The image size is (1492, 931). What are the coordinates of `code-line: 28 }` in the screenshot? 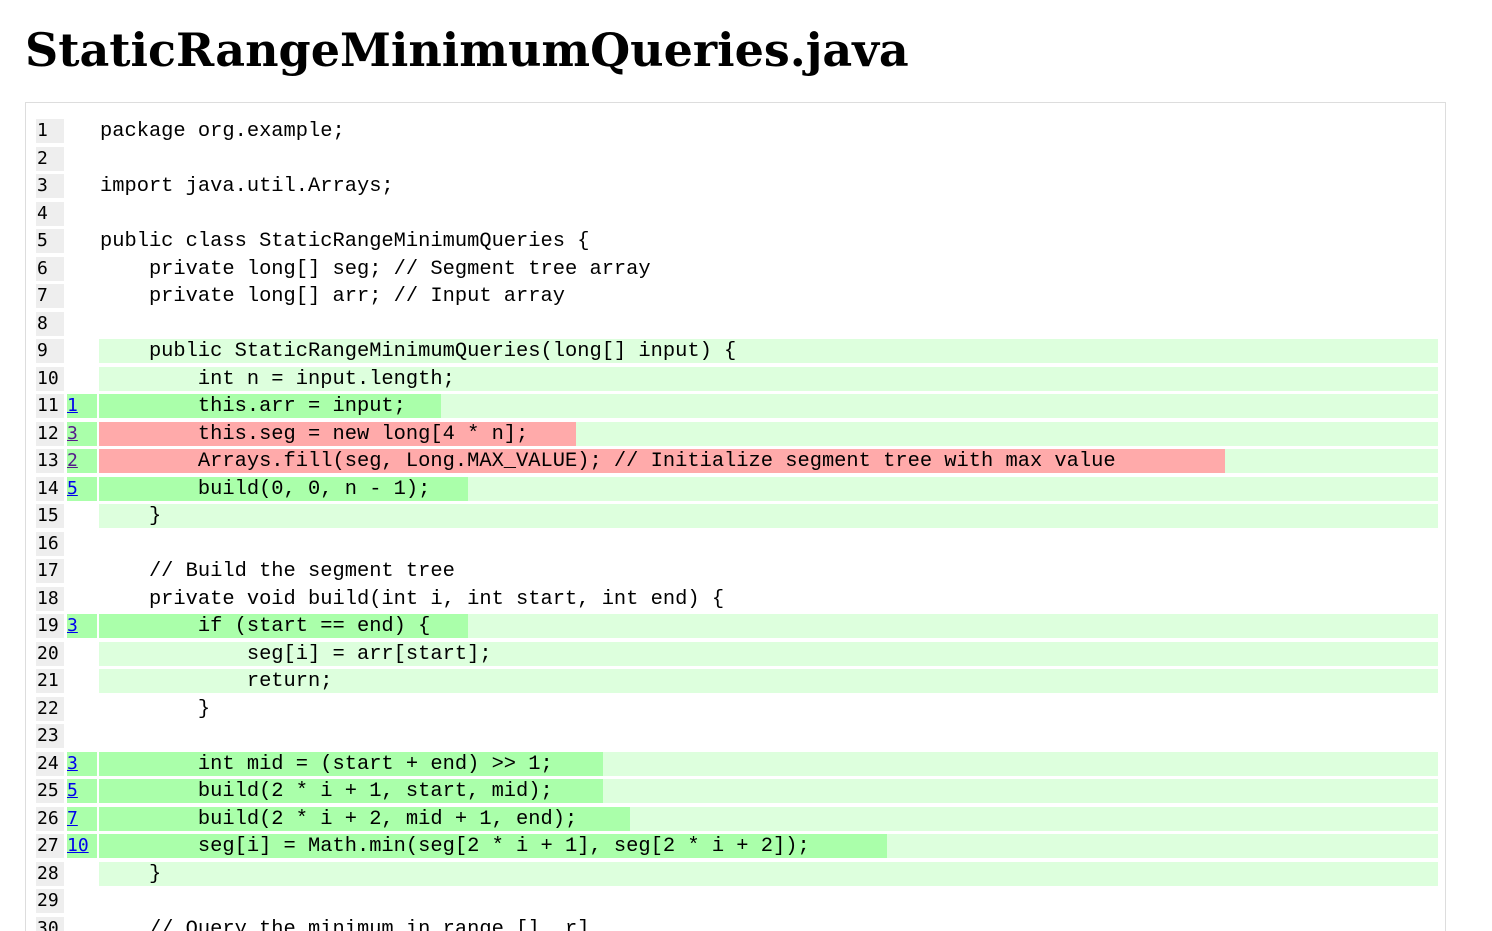 It's located at (735, 875).